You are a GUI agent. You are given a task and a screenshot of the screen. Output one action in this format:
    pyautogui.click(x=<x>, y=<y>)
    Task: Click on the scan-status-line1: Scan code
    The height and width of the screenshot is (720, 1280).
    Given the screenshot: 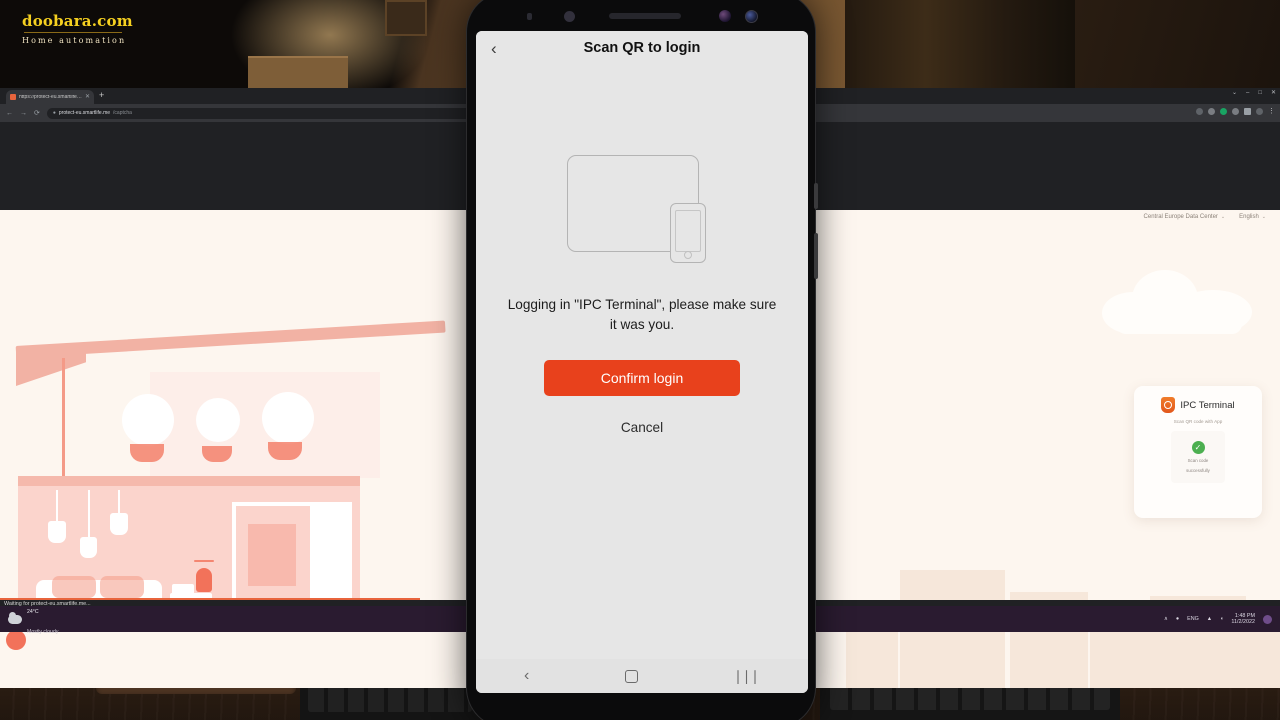 What is the action you would take?
    pyautogui.click(x=1198, y=460)
    